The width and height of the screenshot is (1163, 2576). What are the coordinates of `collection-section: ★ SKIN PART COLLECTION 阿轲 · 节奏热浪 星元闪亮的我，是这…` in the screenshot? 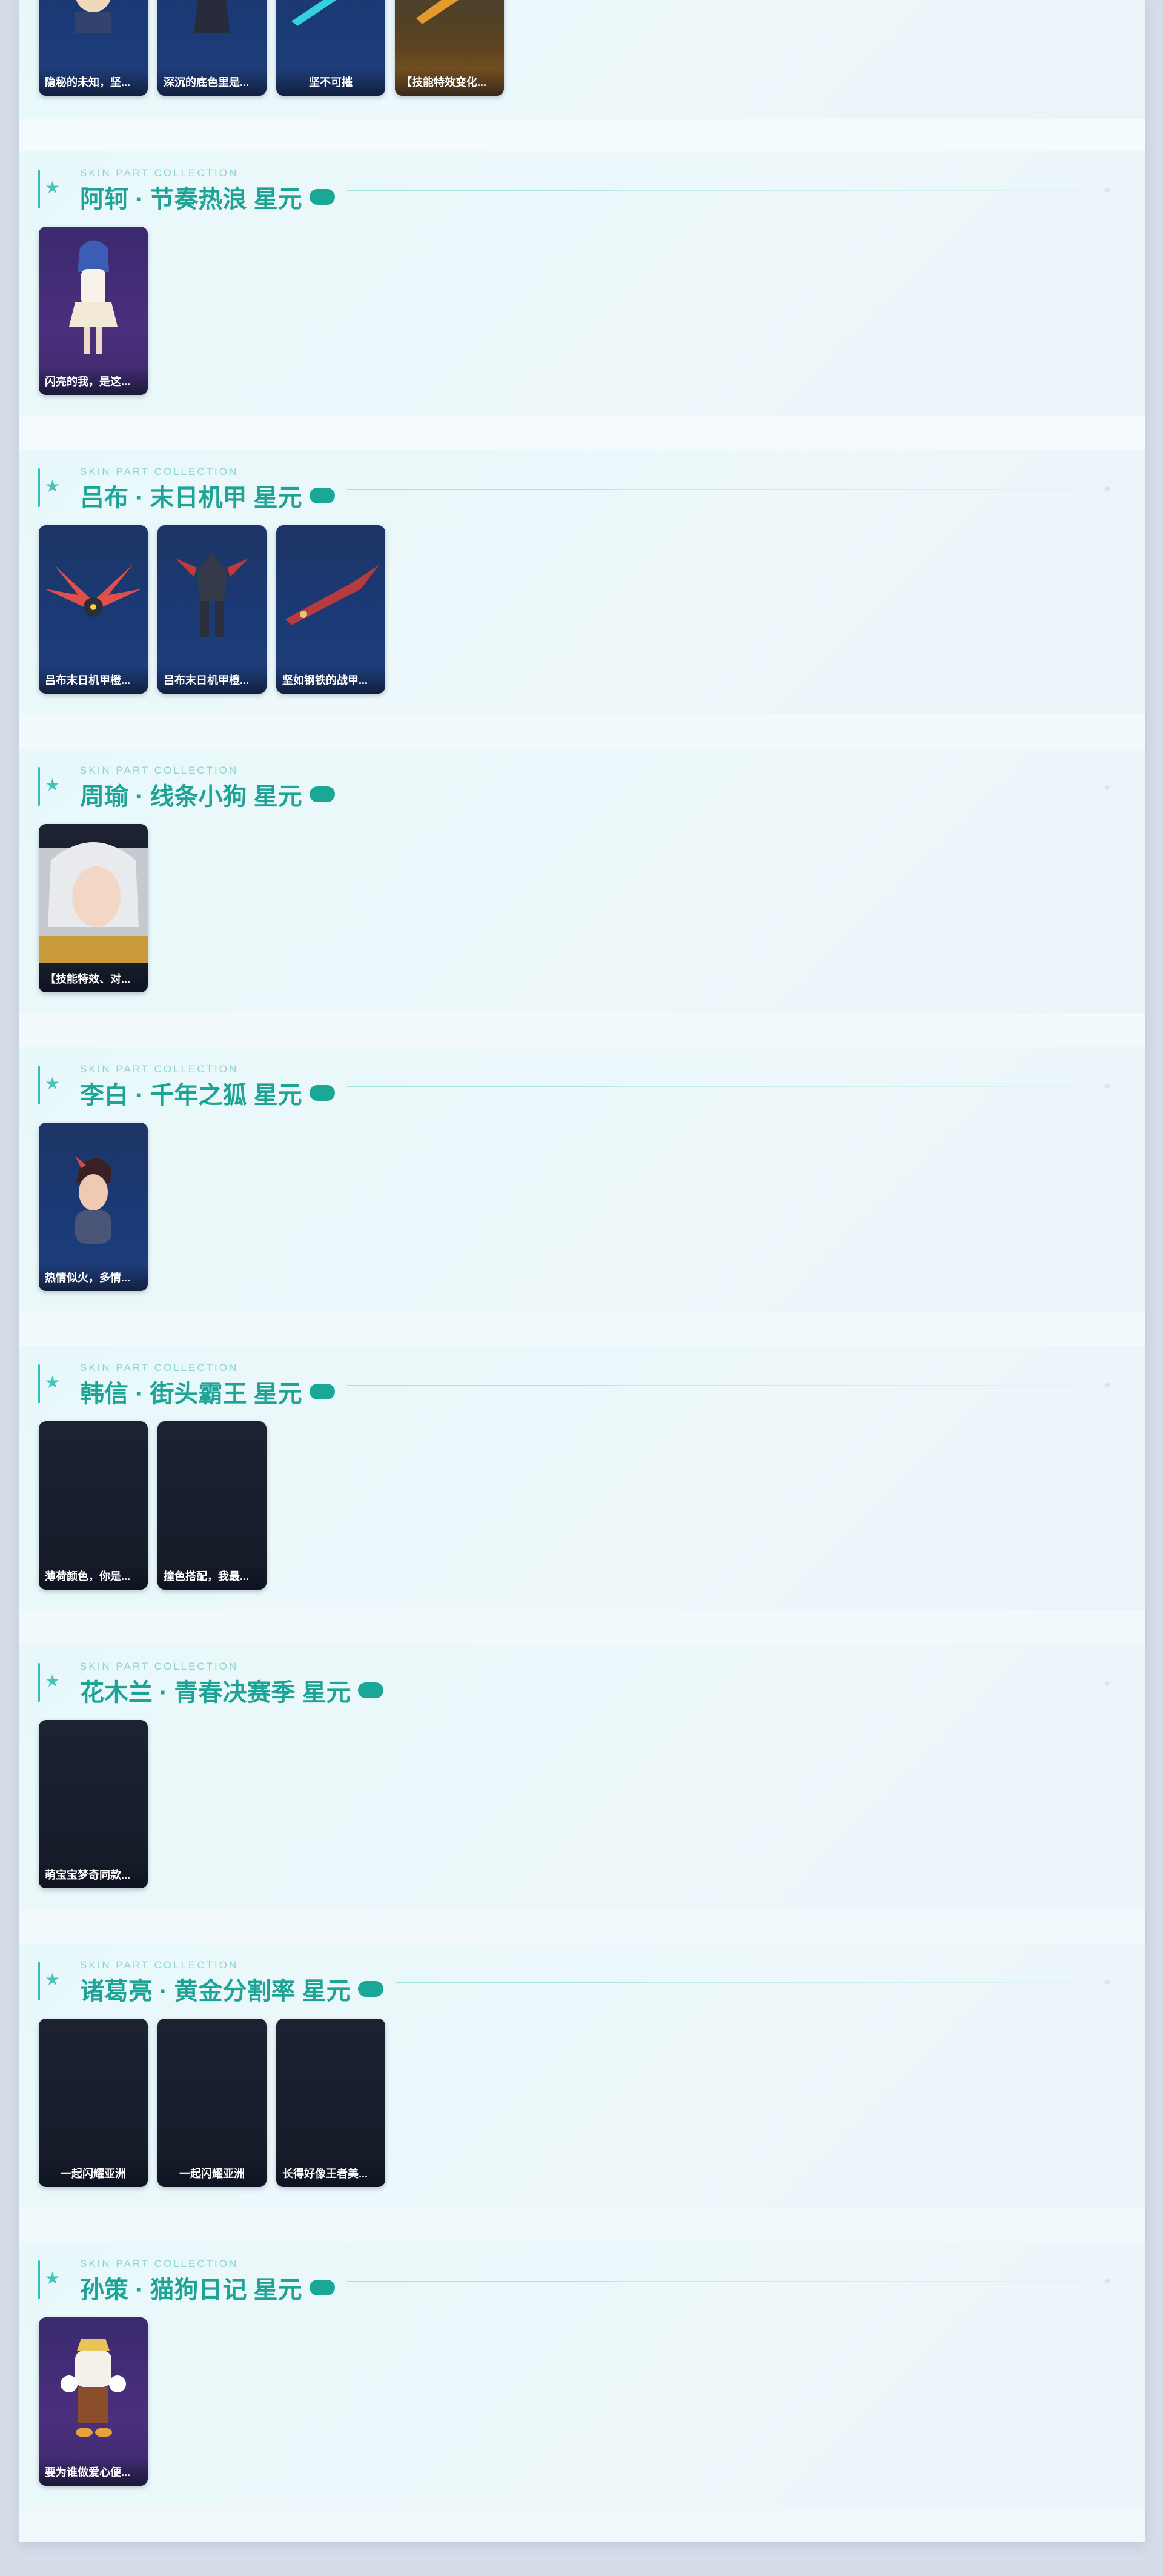 It's located at (582, 283).